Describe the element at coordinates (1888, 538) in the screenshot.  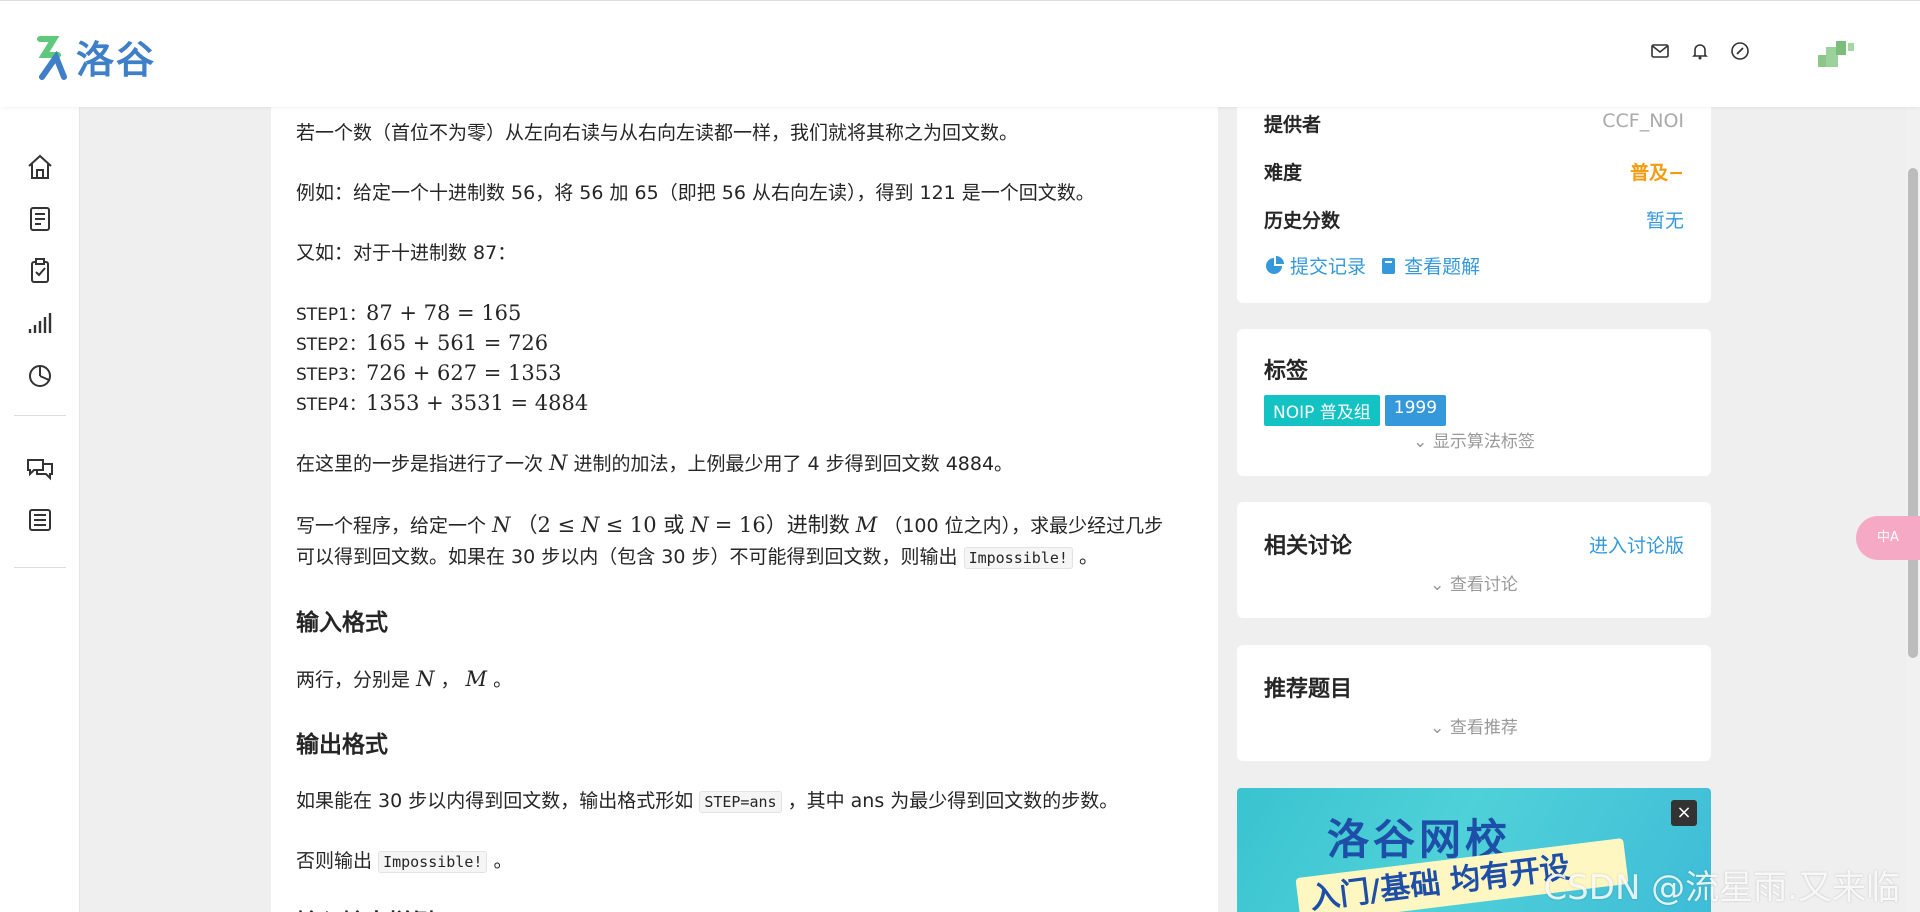
I see `translate-button: 中A` at that location.